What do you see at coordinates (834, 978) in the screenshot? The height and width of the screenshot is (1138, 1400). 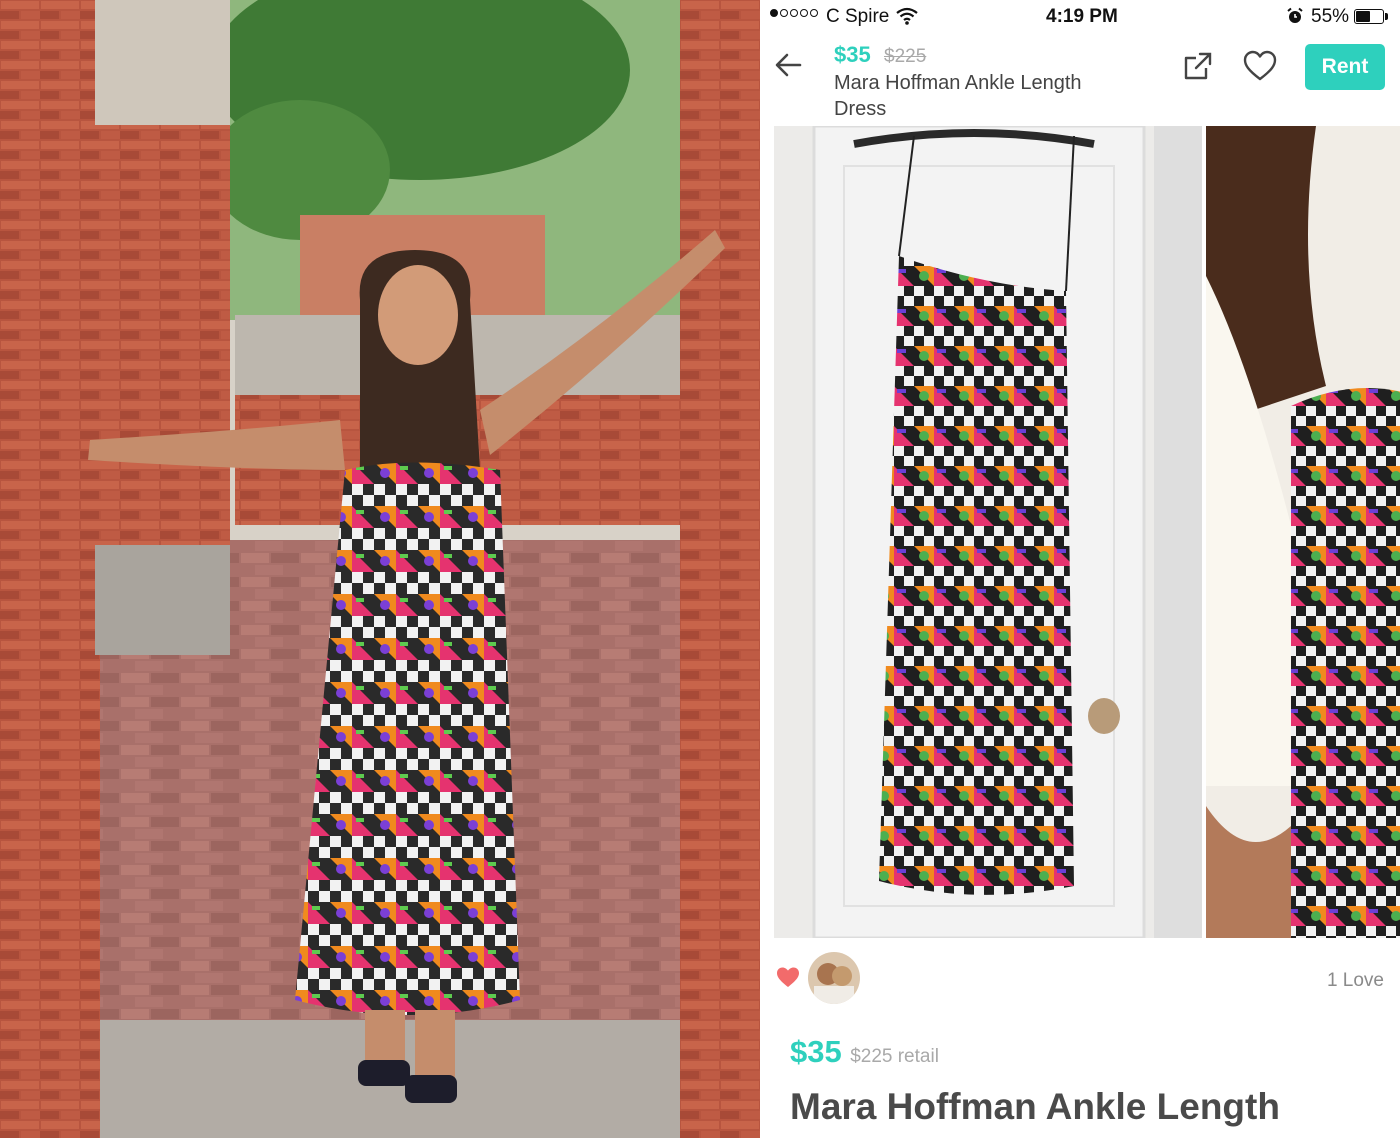 I see `avatar` at bounding box center [834, 978].